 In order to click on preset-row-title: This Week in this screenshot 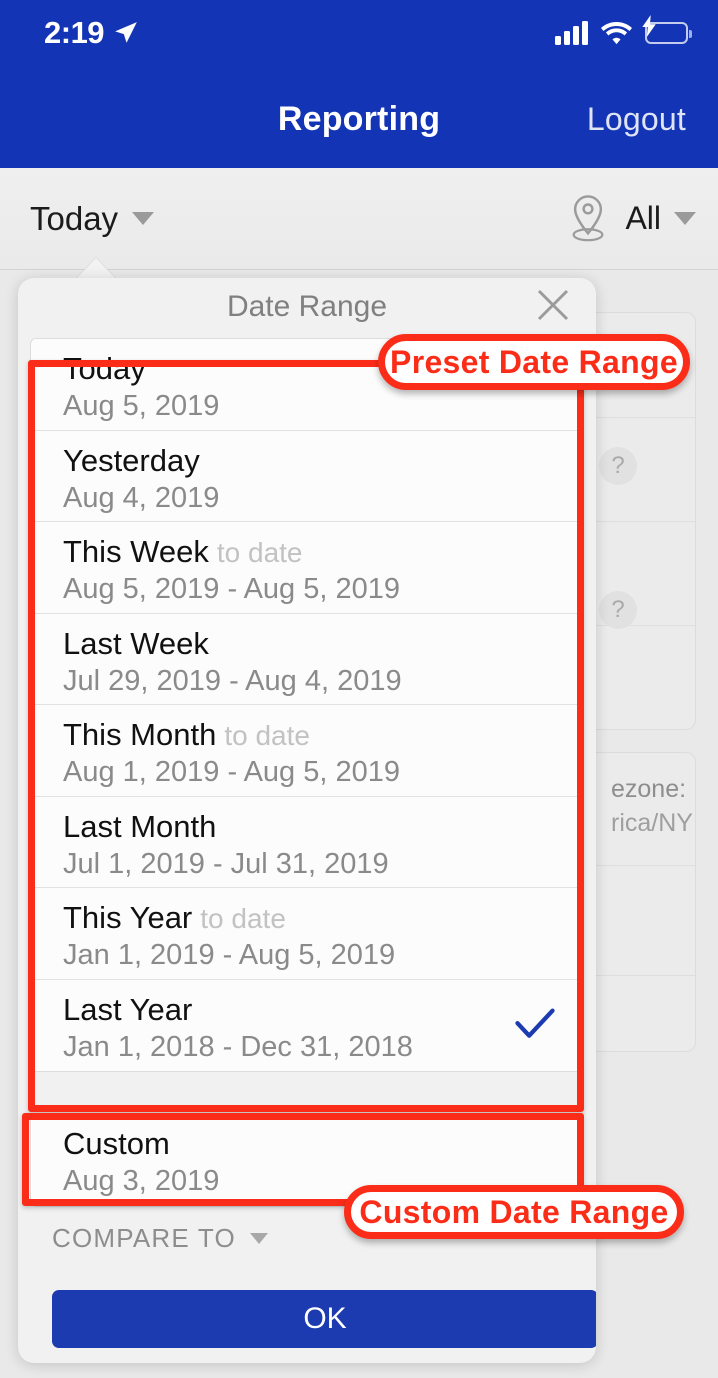, I will do `click(136, 551)`.